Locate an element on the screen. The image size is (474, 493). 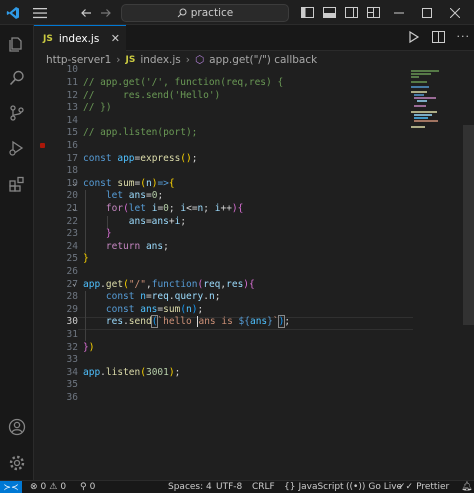
accounts-icon is located at coordinates (17, 427).